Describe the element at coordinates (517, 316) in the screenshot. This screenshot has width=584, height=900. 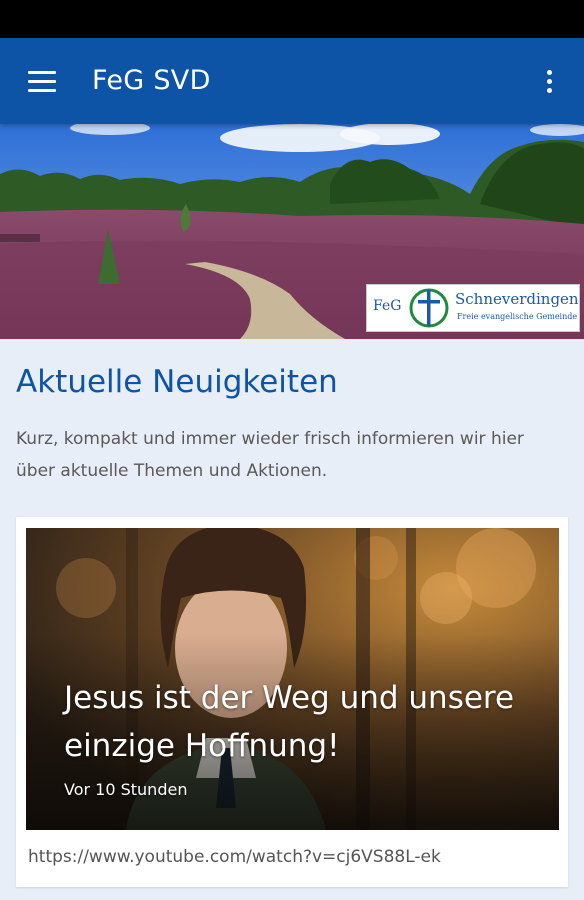
I see `logo-subtitle: Freie evangelische Gemeinde` at that location.